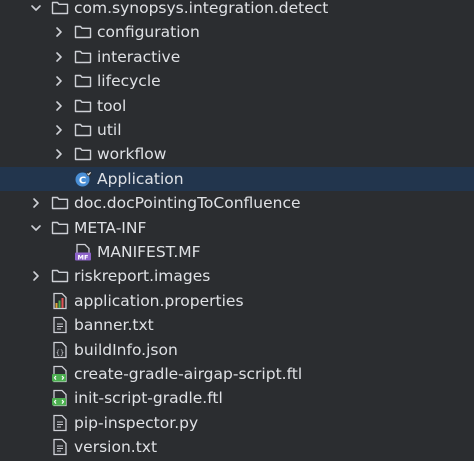 The height and width of the screenshot is (461, 474). What do you see at coordinates (126, 349) in the screenshot?
I see `tree-item-label: buildInfo.json` at bounding box center [126, 349].